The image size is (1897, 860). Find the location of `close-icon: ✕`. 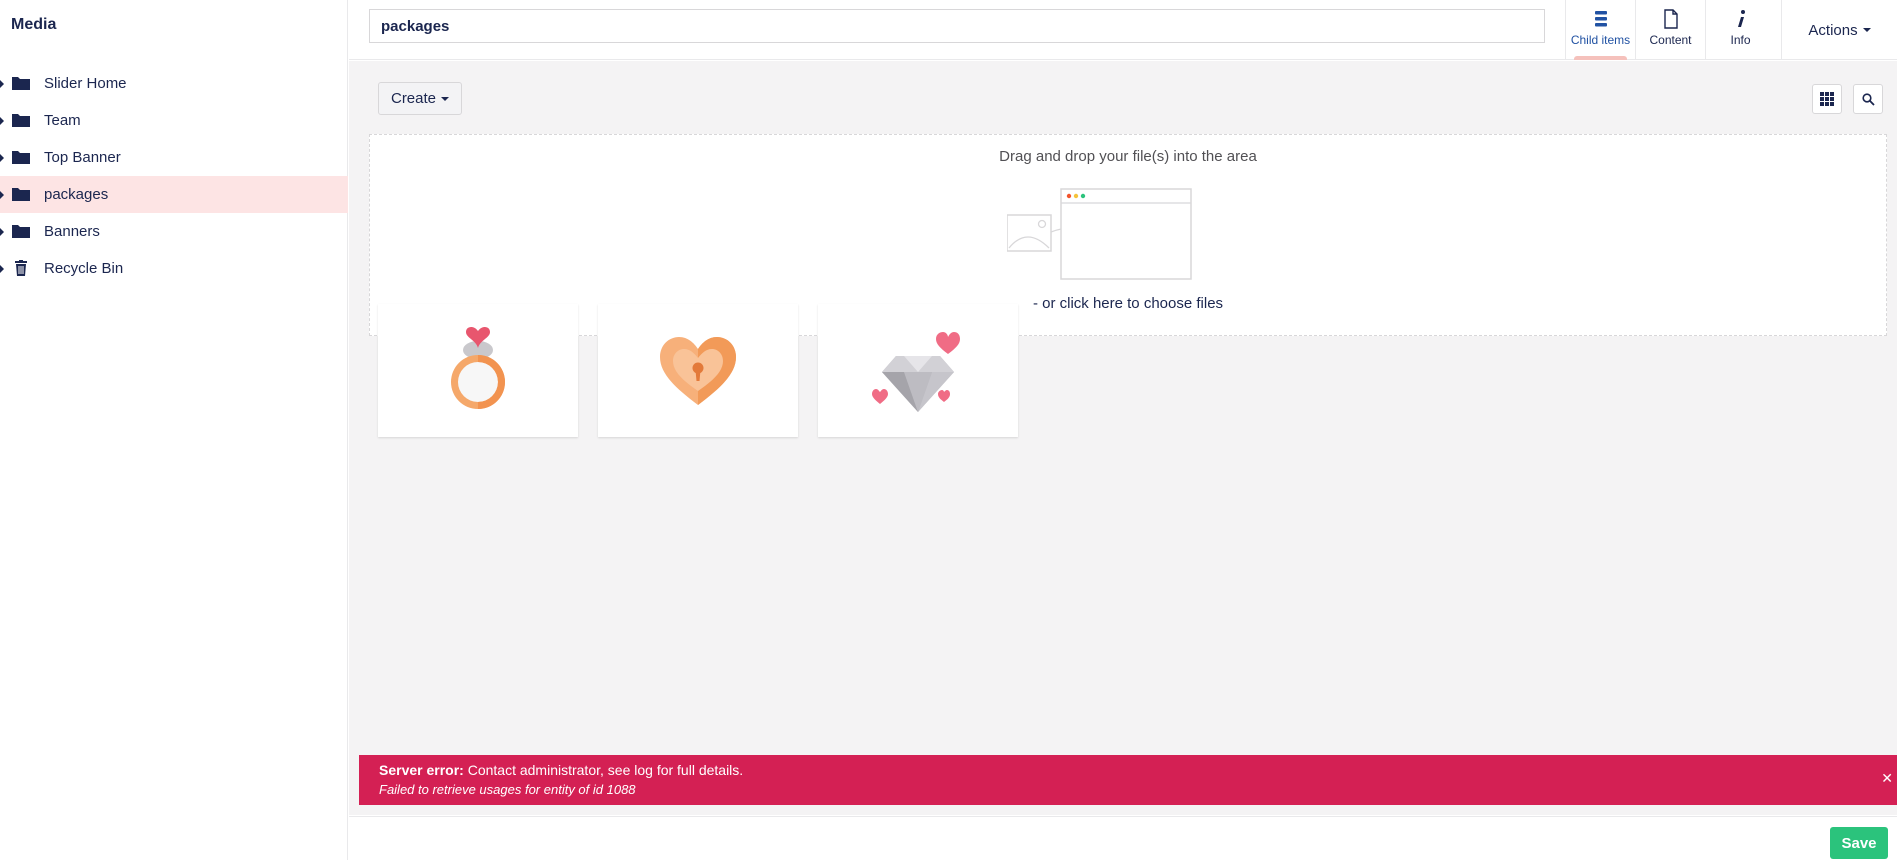

close-icon: ✕ is located at coordinates (1887, 778).